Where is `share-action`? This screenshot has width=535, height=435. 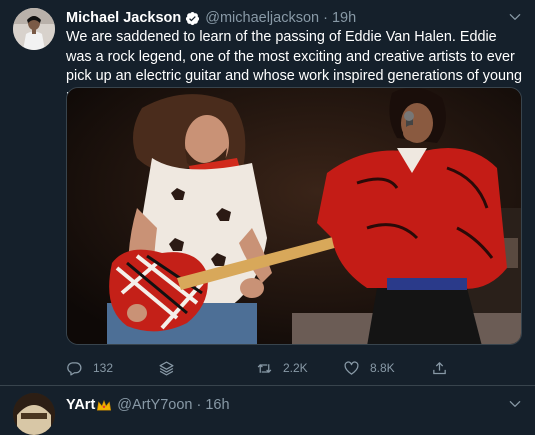 share-action is located at coordinates (439, 368).